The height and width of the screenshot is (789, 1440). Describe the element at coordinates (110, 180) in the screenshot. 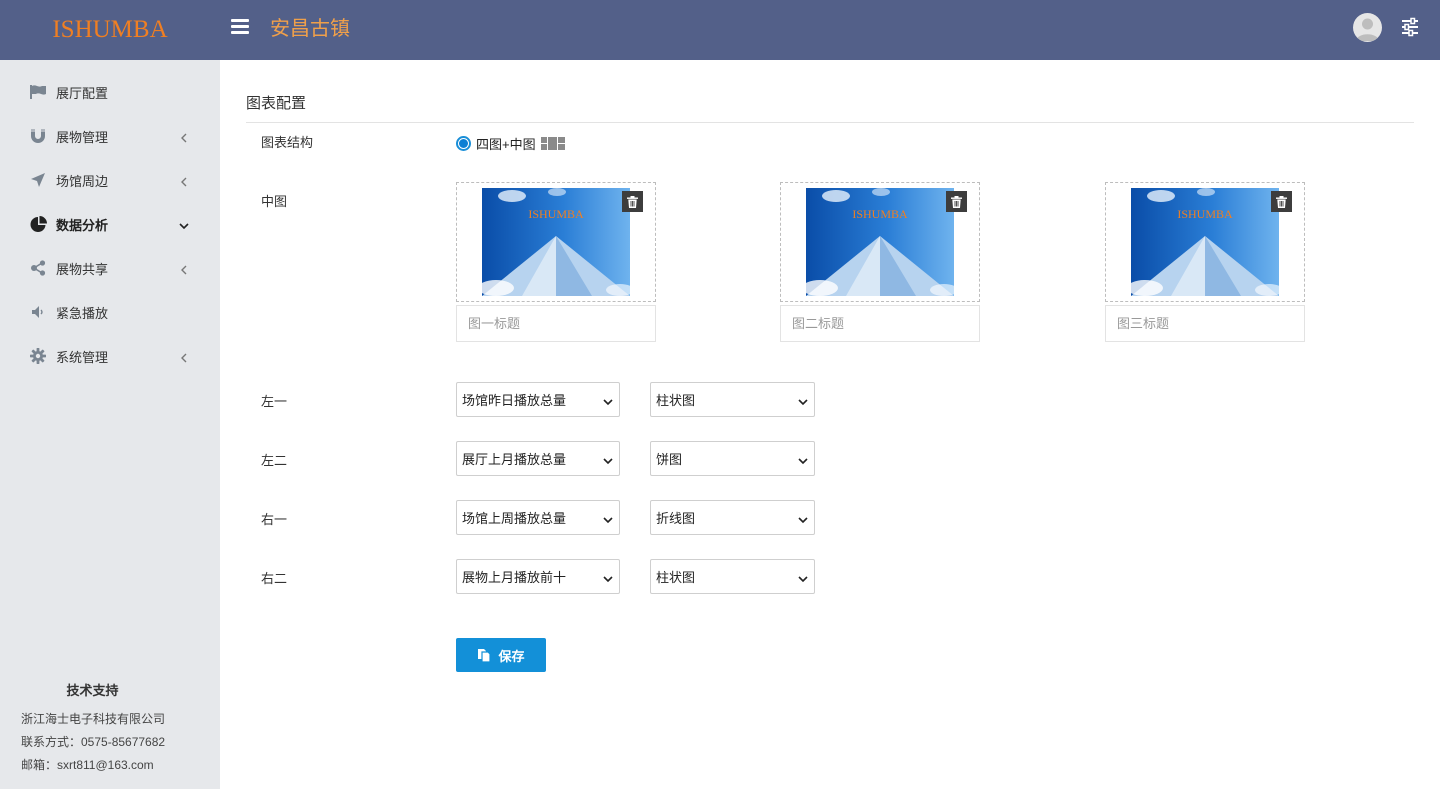

I see `sidebar-item-venue-around: 场馆周边` at that location.